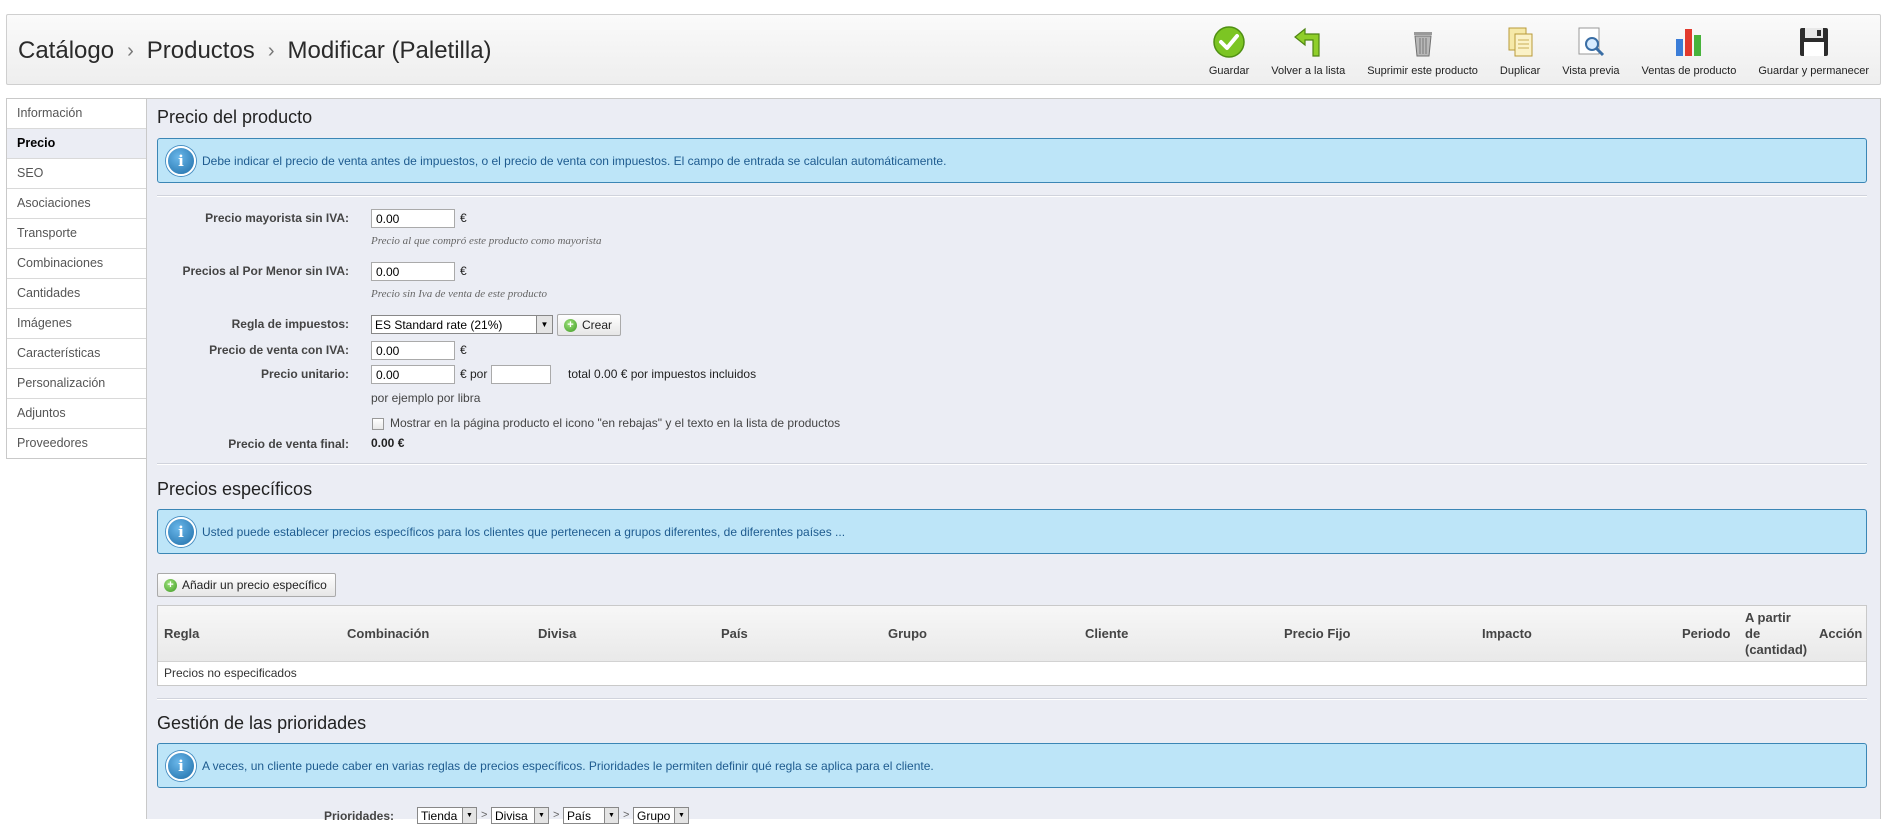 This screenshot has width=1887, height=824. What do you see at coordinates (77, 354) in the screenshot?
I see `sidebar-item-caracteristicas: Características` at bounding box center [77, 354].